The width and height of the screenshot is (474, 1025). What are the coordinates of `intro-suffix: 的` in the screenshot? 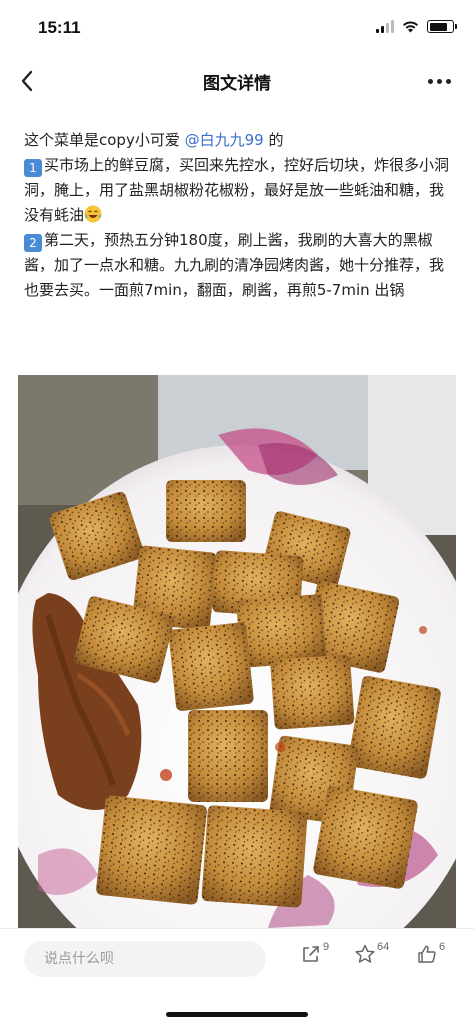 It's located at (273, 140).